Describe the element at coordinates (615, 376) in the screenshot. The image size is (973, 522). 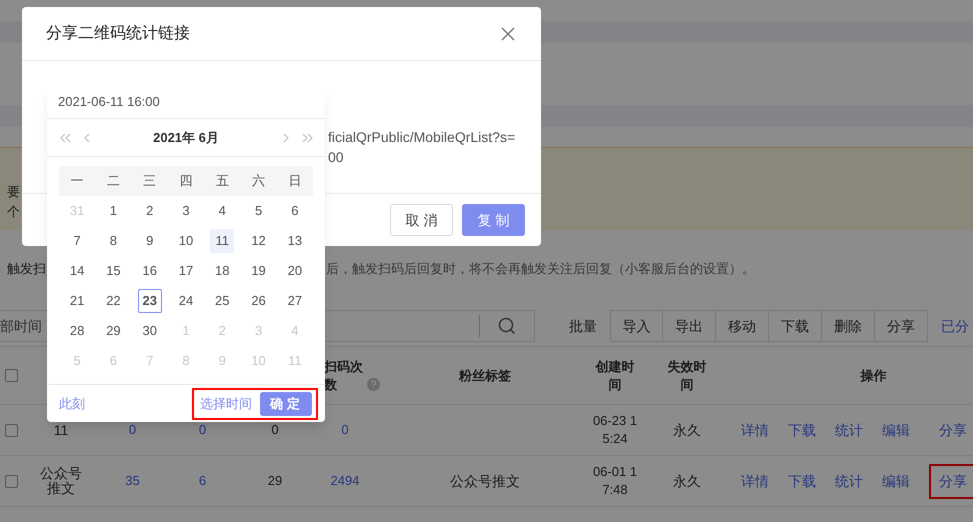
I see `column-header: 创建时间` at that location.